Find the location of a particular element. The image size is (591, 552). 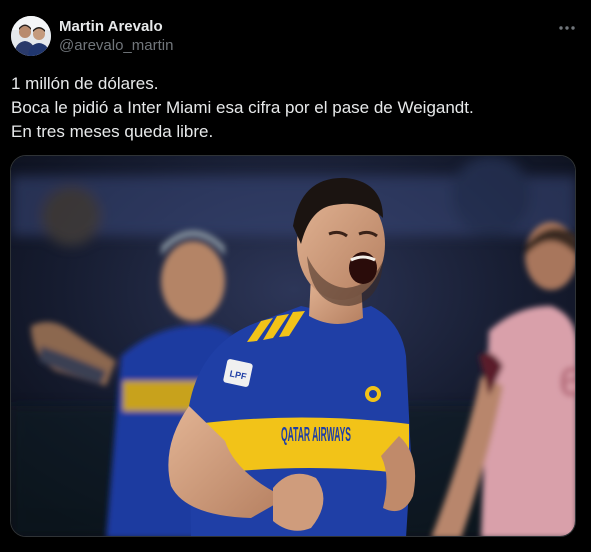

more-options-icon is located at coordinates (567, 28).